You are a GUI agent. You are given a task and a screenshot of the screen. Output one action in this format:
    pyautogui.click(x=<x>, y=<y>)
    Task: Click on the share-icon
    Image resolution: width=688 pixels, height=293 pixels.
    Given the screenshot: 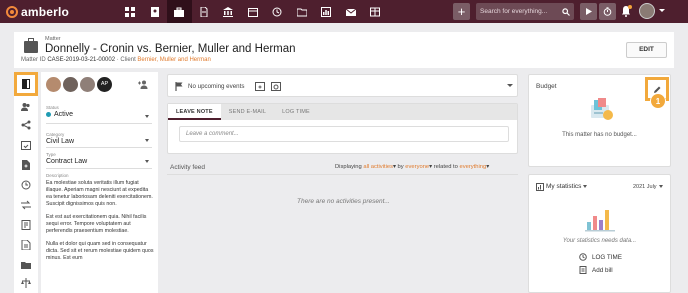 What is the action you would take?
    pyautogui.click(x=26, y=125)
    